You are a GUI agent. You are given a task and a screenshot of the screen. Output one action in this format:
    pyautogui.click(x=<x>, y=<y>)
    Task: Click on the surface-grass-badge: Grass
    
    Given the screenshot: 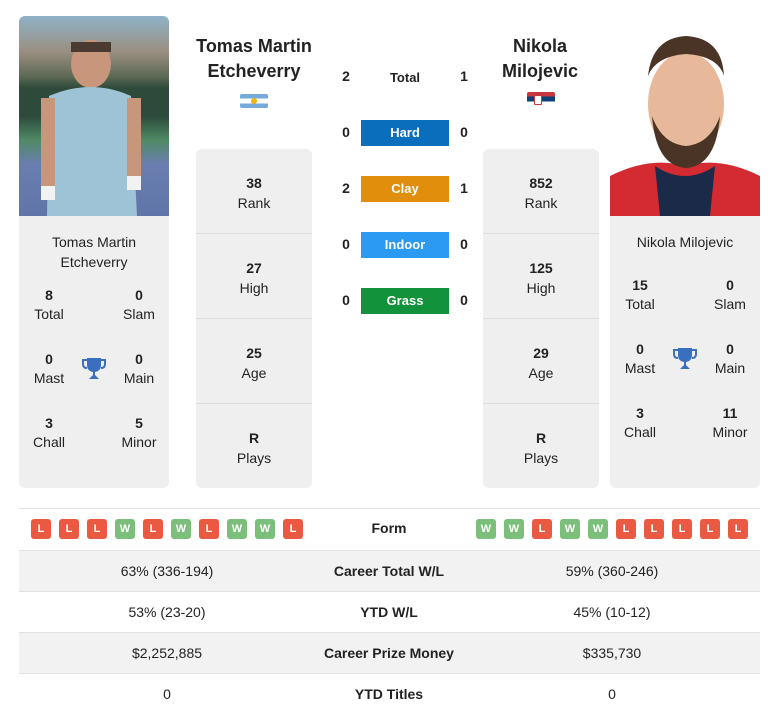 What is the action you would take?
    pyautogui.click(x=405, y=301)
    